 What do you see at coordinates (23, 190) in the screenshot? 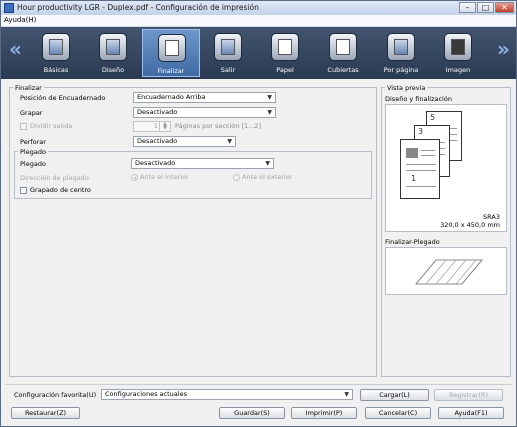
I see `center-staple-checkbox` at bounding box center [23, 190].